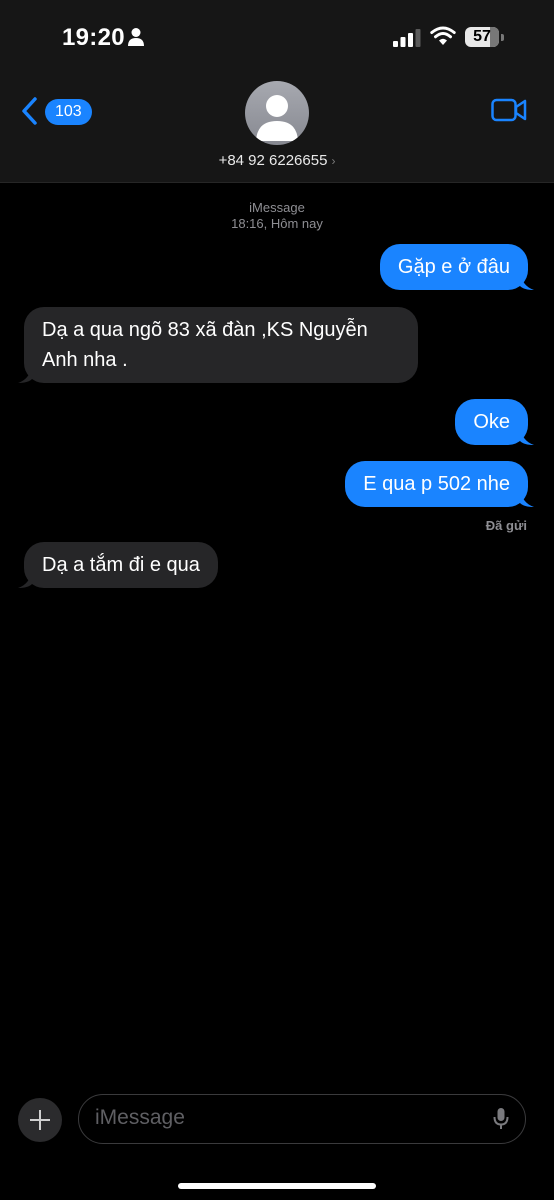 The width and height of the screenshot is (554, 1200). I want to click on message-input: iMessage, so click(302, 1119).